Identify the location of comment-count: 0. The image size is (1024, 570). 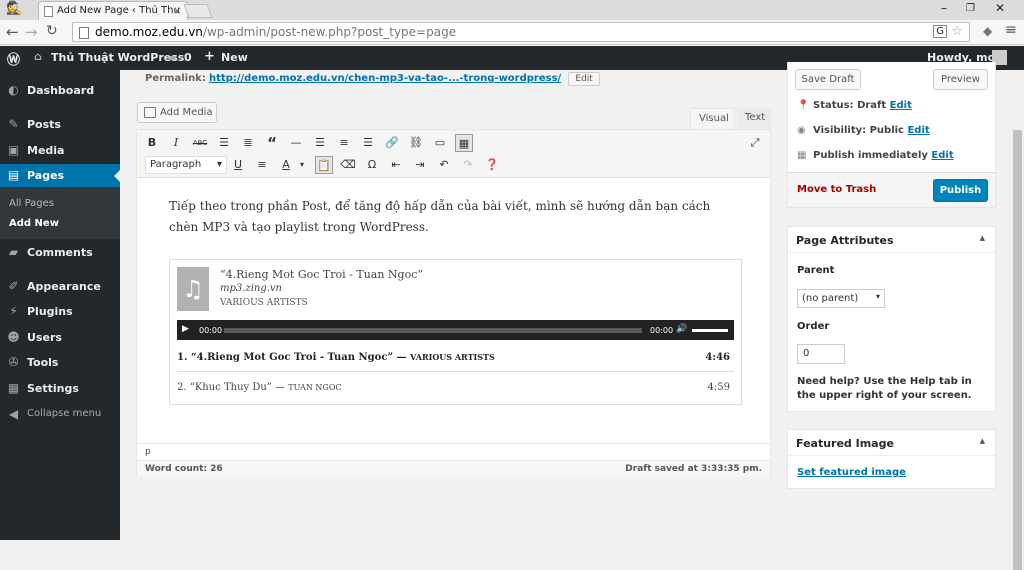
(188, 57).